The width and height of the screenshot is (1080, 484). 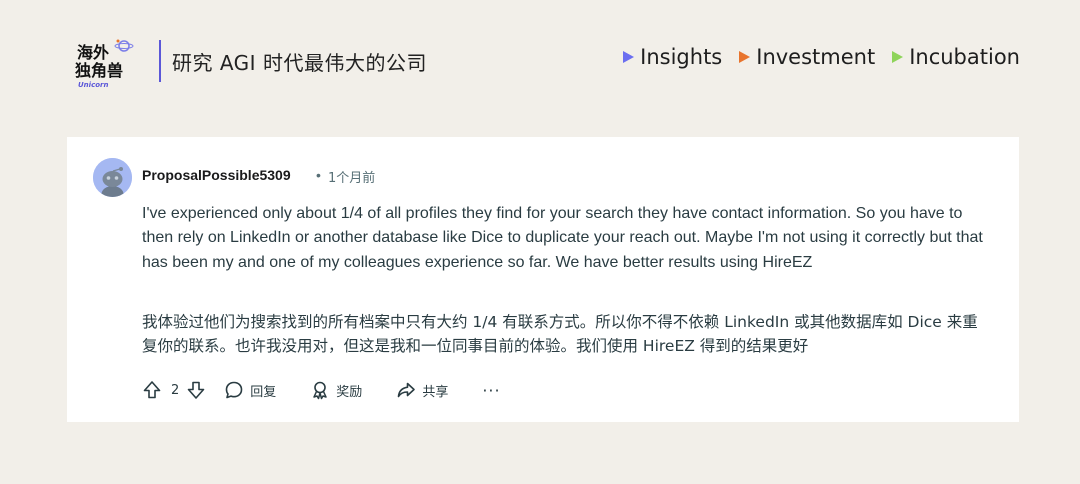 I want to click on nav-item-incubation: Incubation, so click(x=956, y=57).